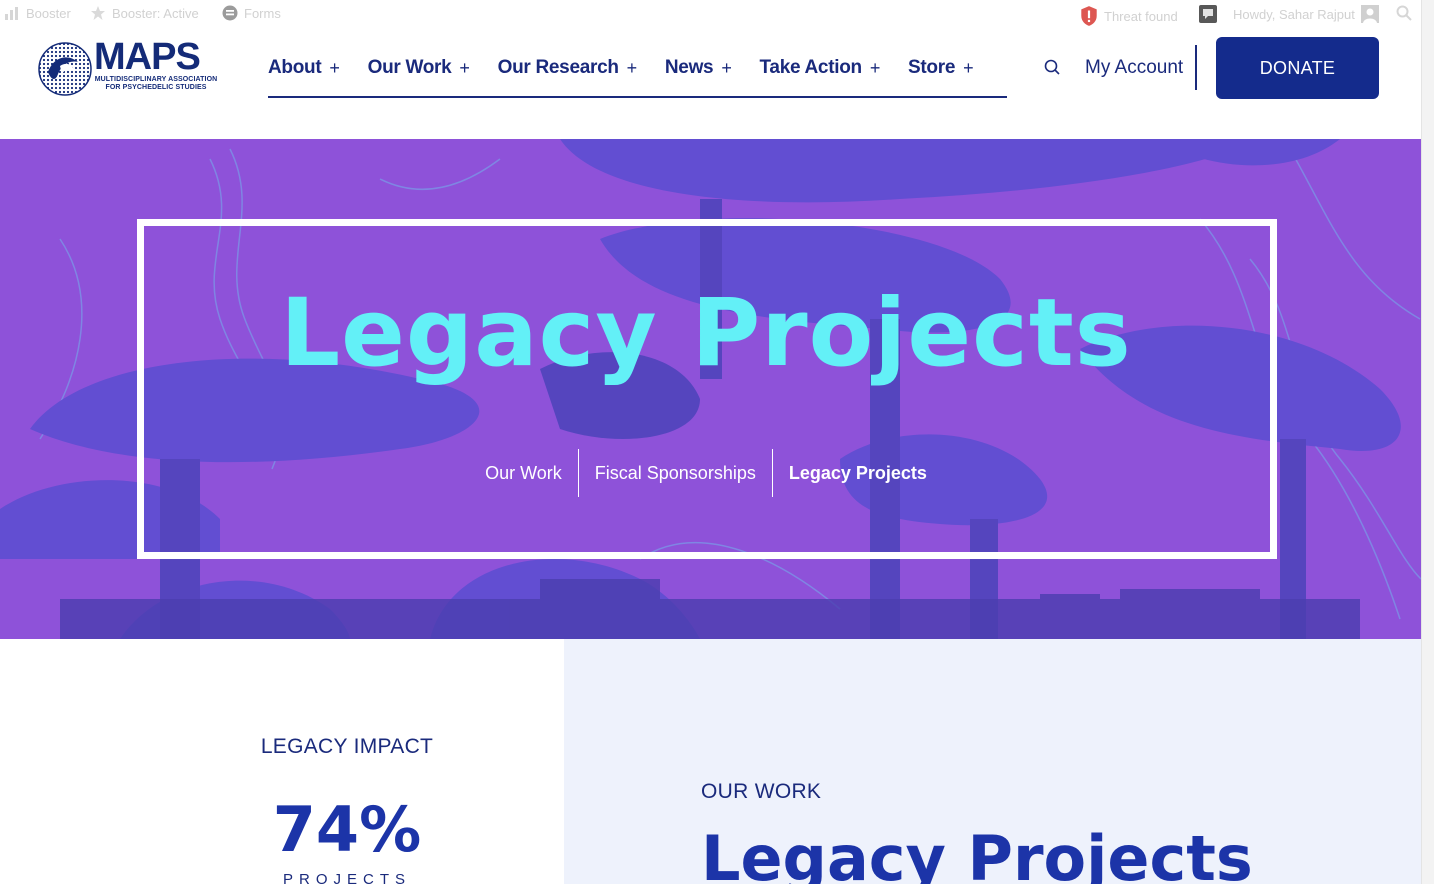 The height and width of the screenshot is (884, 1434). What do you see at coordinates (262, 13) in the screenshot?
I see `admin-forms-label: Forms` at bounding box center [262, 13].